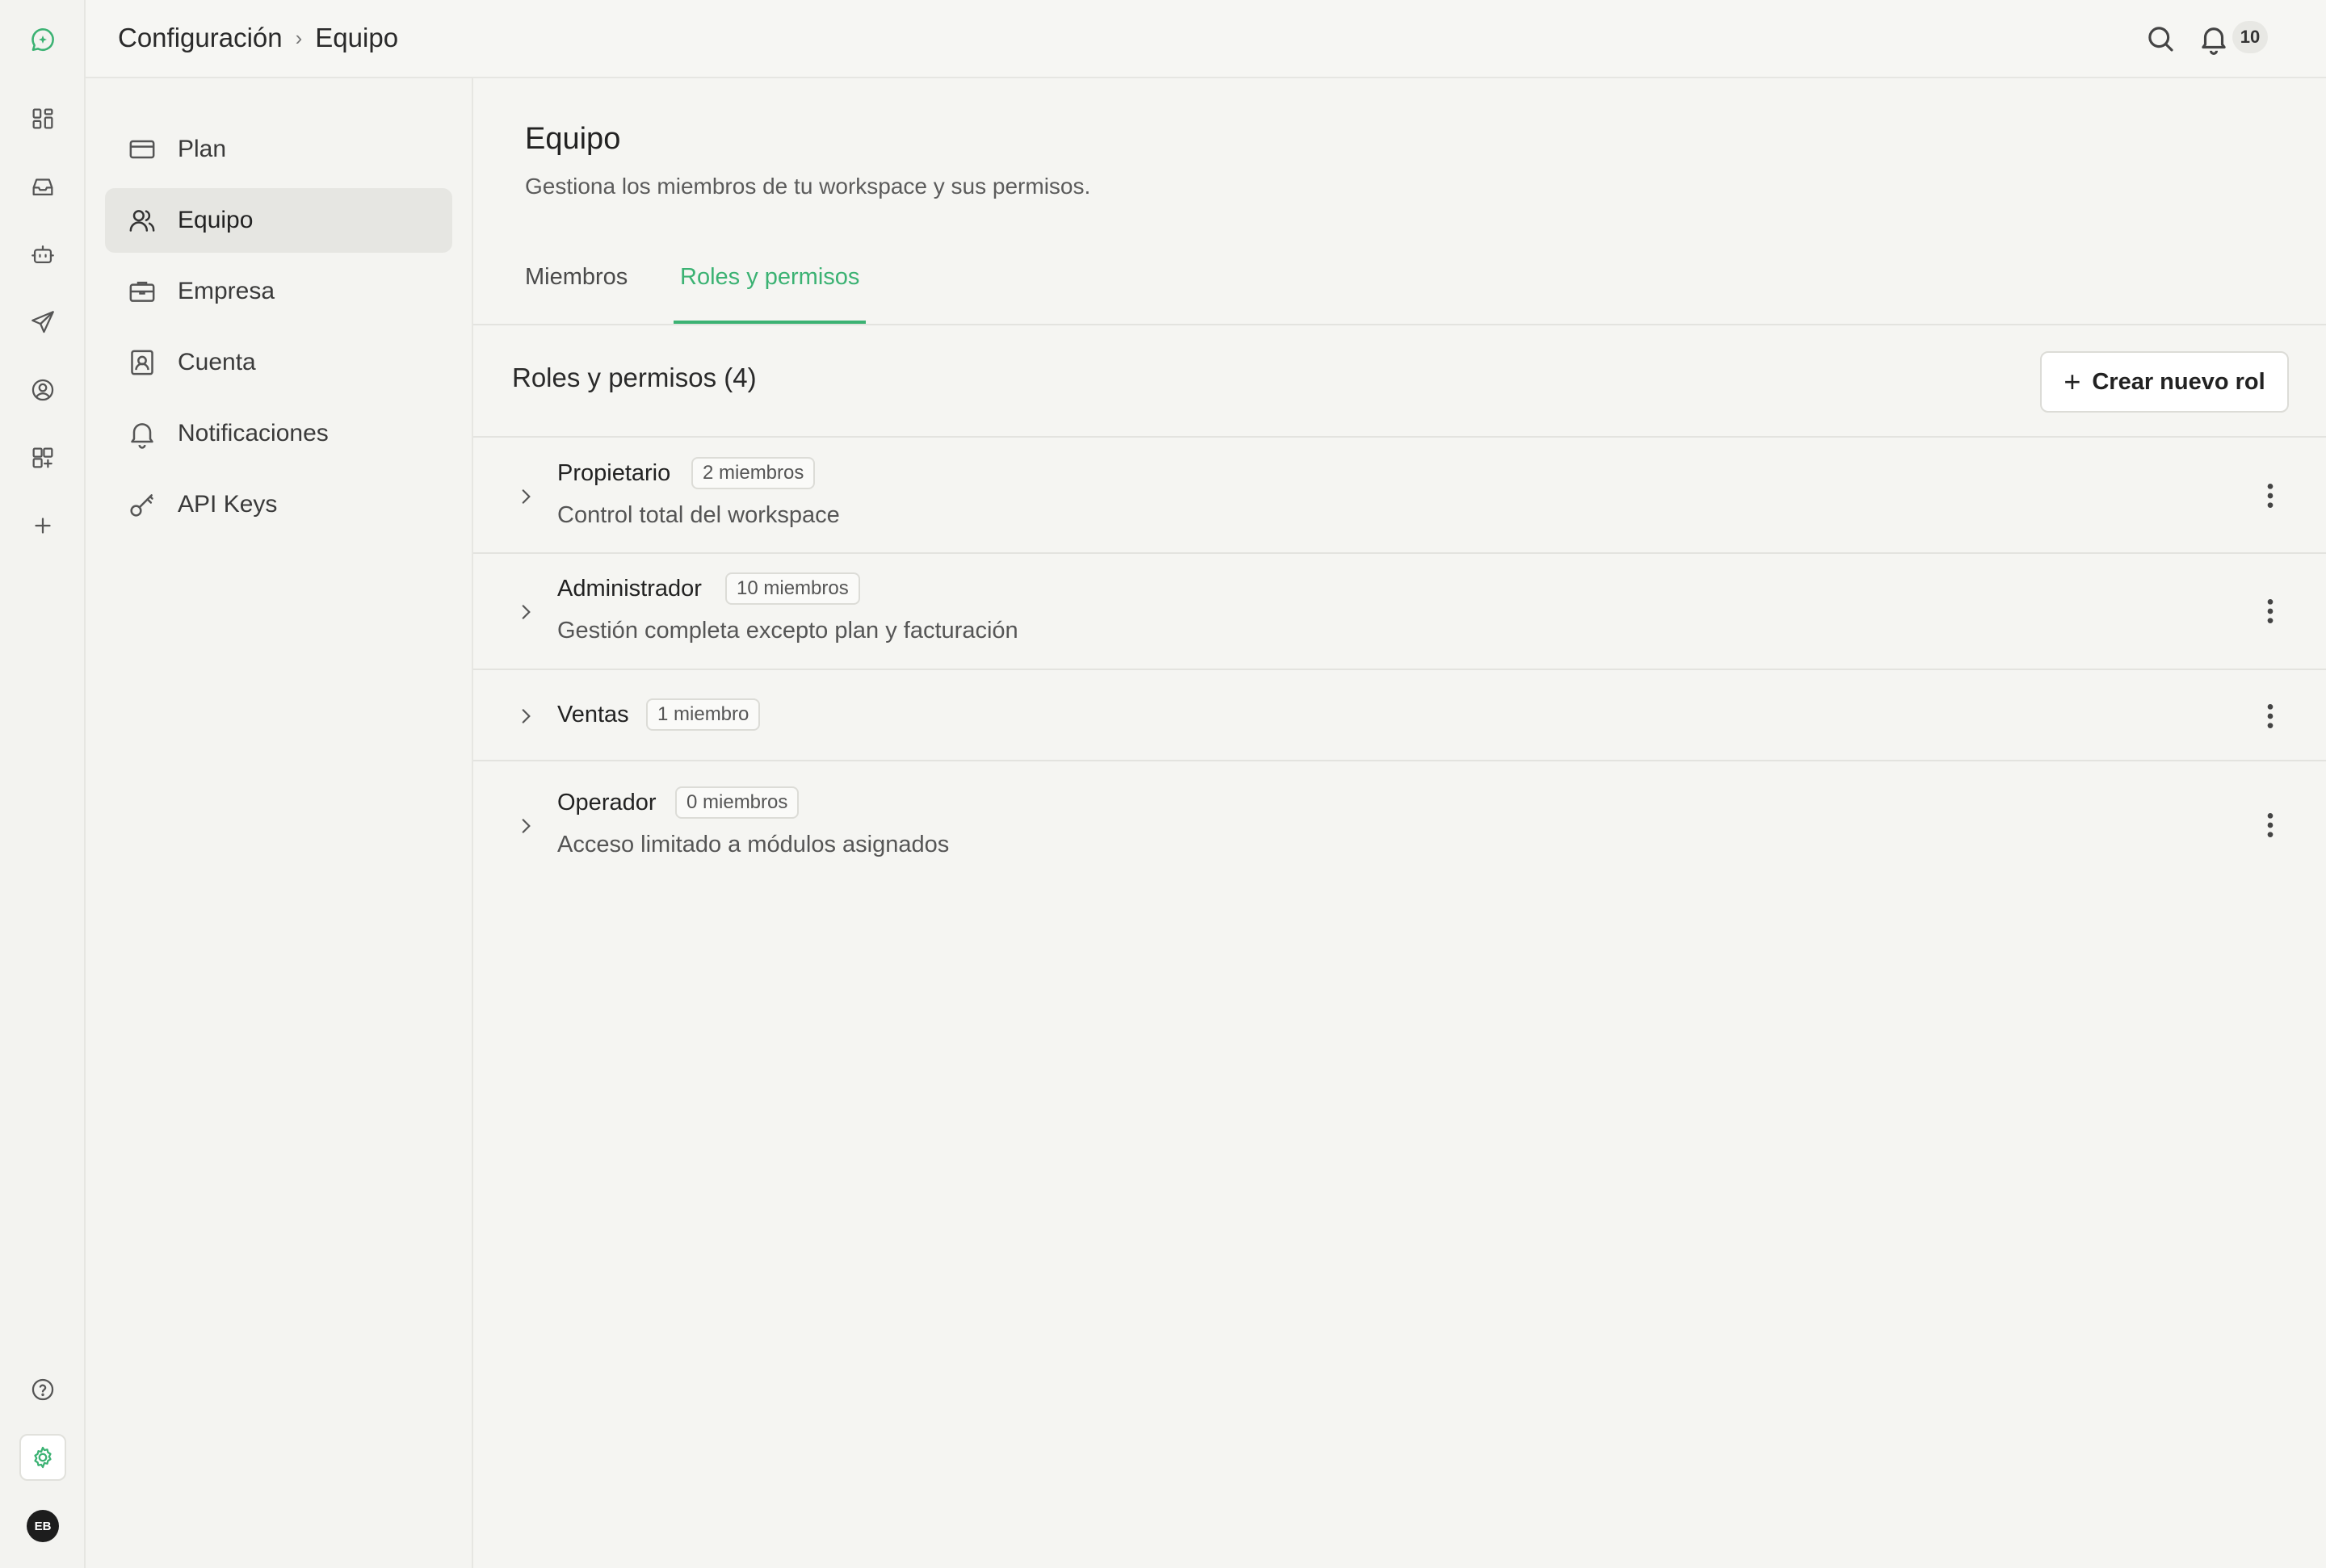 This screenshot has width=2326, height=1568. I want to click on roles-list-title: Roles y permisos (4), so click(634, 377).